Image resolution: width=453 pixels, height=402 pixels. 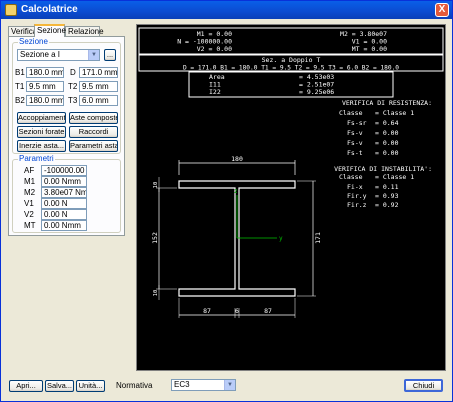 I want to click on label-t3: T3, so click(x=73, y=100).